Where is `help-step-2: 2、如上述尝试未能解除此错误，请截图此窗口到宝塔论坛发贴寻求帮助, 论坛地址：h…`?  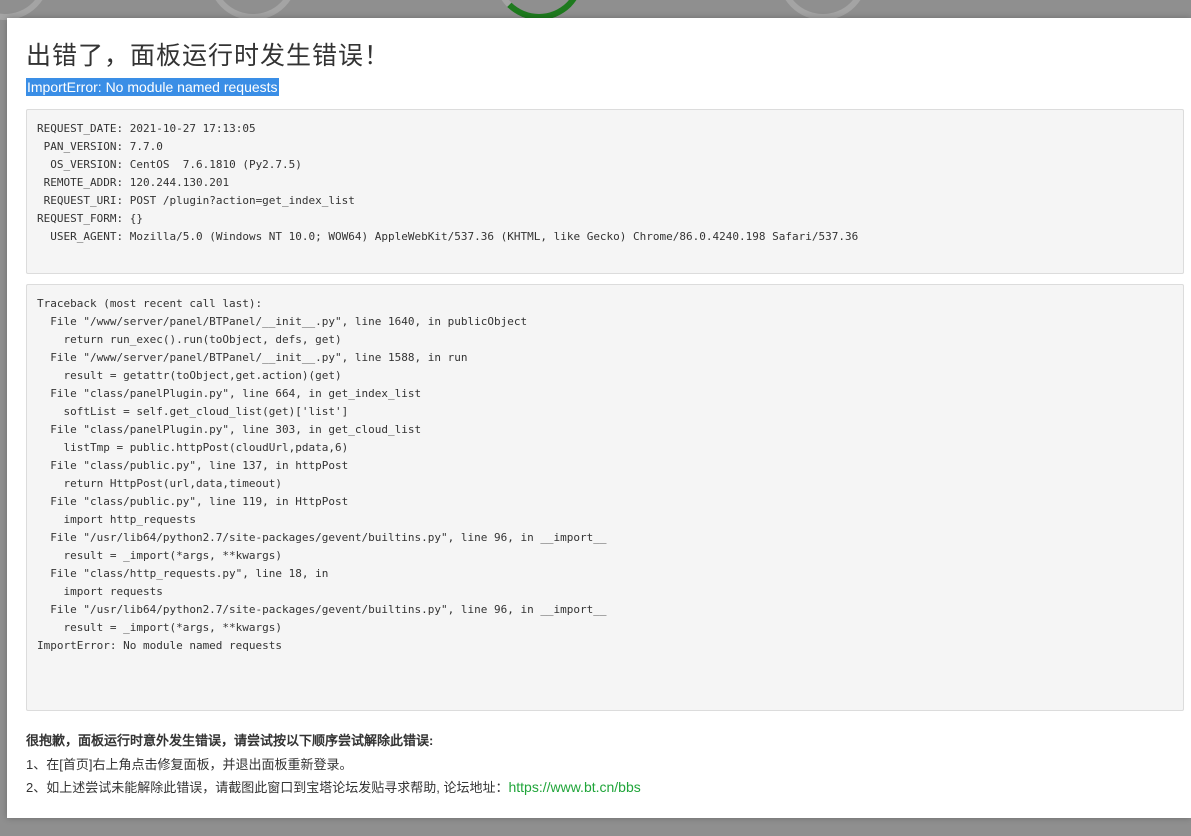
help-step-2: 2、如上述尝试未能解除此错误，请截图此窗口到宝塔论坛发贴寻求帮助, 论坛地址：h… is located at coordinates (333, 786).